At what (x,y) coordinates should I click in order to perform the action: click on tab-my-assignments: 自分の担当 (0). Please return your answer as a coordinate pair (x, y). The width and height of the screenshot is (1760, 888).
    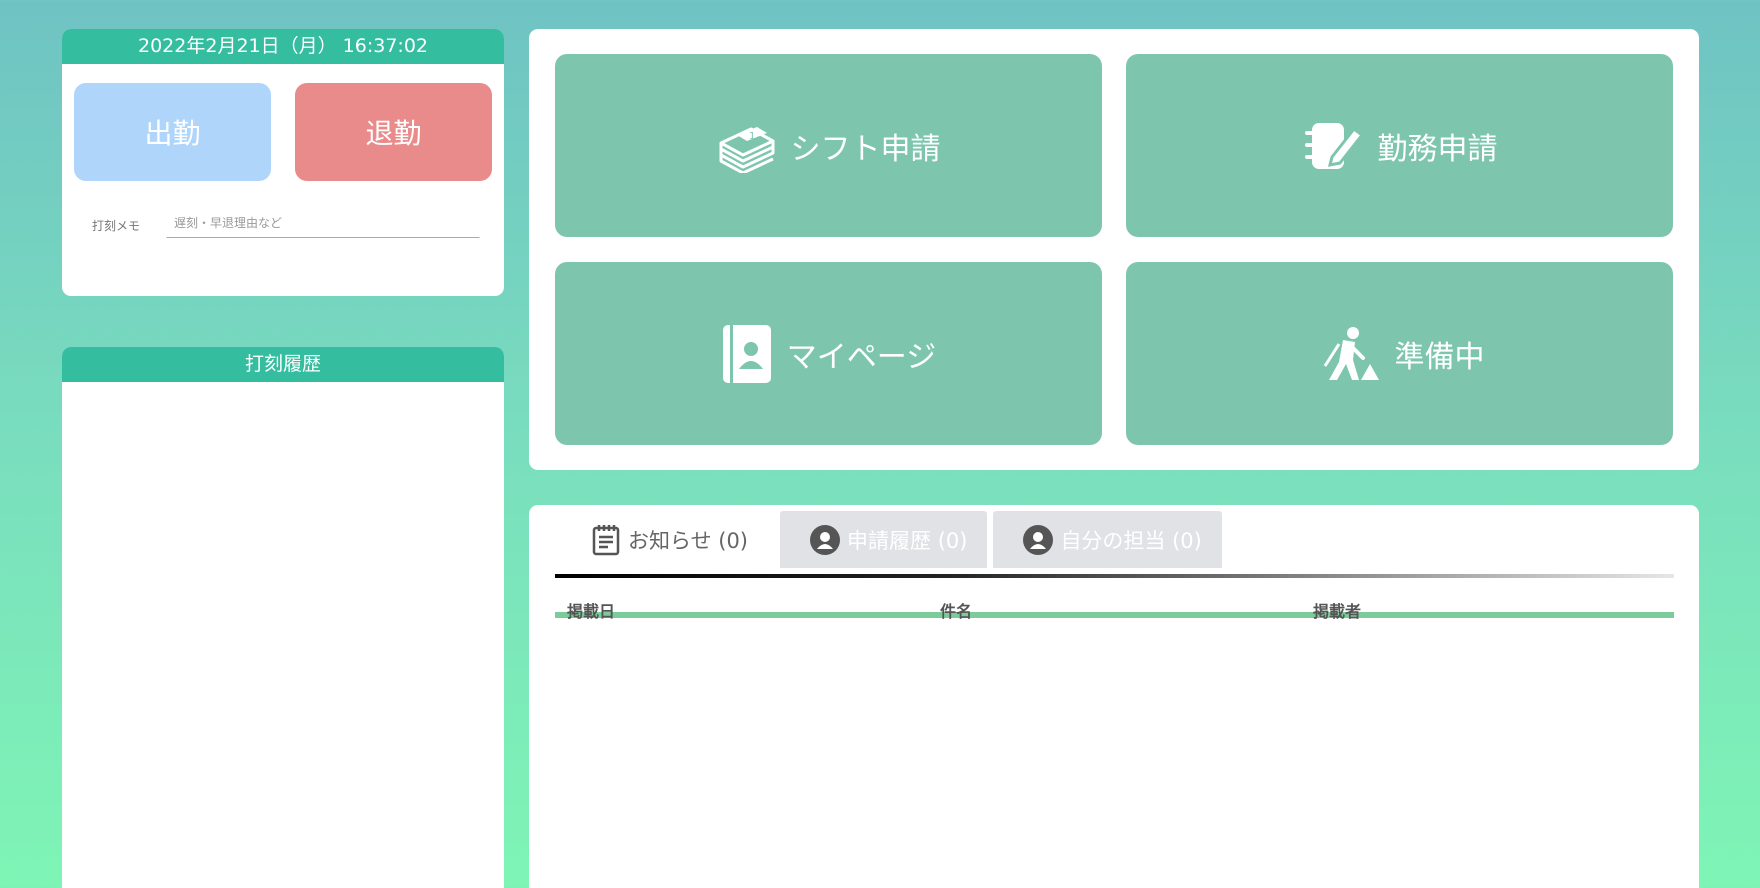
    Looking at the image, I should click on (1107, 539).